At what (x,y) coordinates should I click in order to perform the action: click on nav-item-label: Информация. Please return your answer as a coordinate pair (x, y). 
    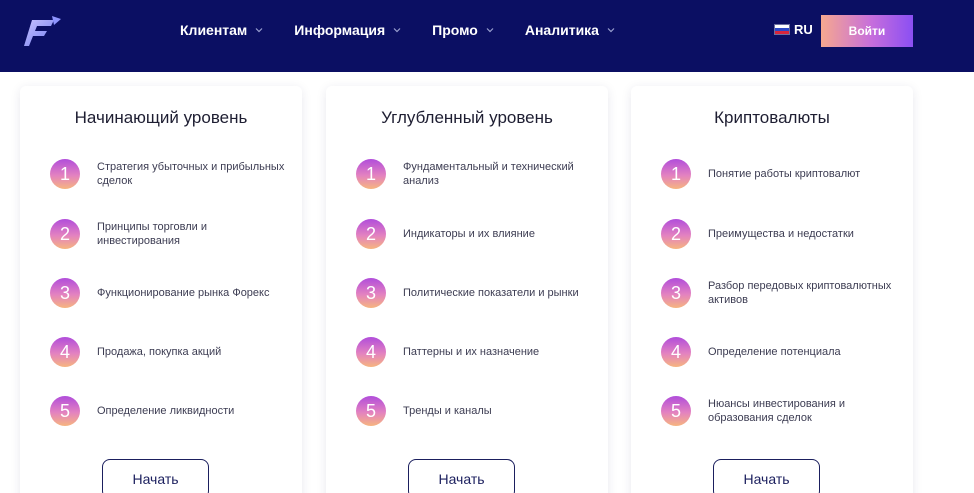
    Looking at the image, I should click on (340, 30).